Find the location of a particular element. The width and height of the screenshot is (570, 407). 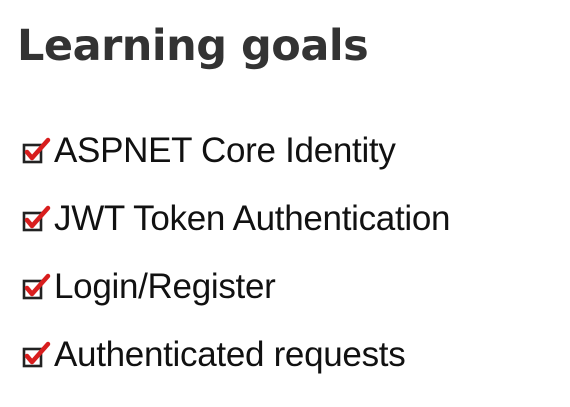

list-item: ASPNET Core Identity is located at coordinates (236, 151).